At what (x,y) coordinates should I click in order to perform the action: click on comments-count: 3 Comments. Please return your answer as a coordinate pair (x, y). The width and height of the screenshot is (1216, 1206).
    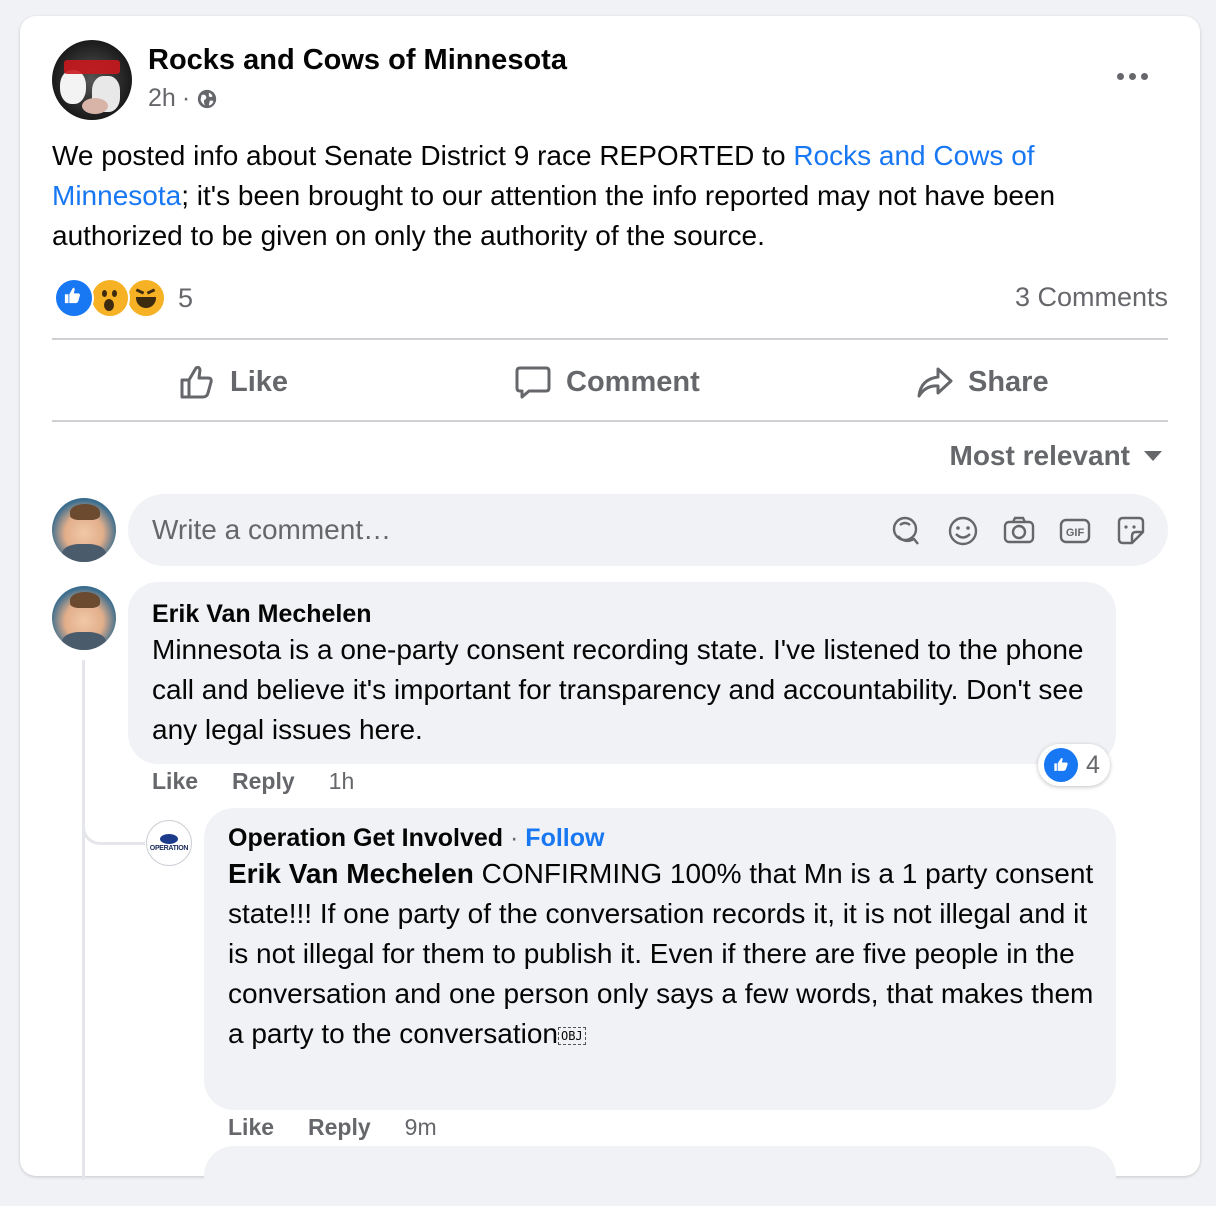
    Looking at the image, I should click on (1091, 297).